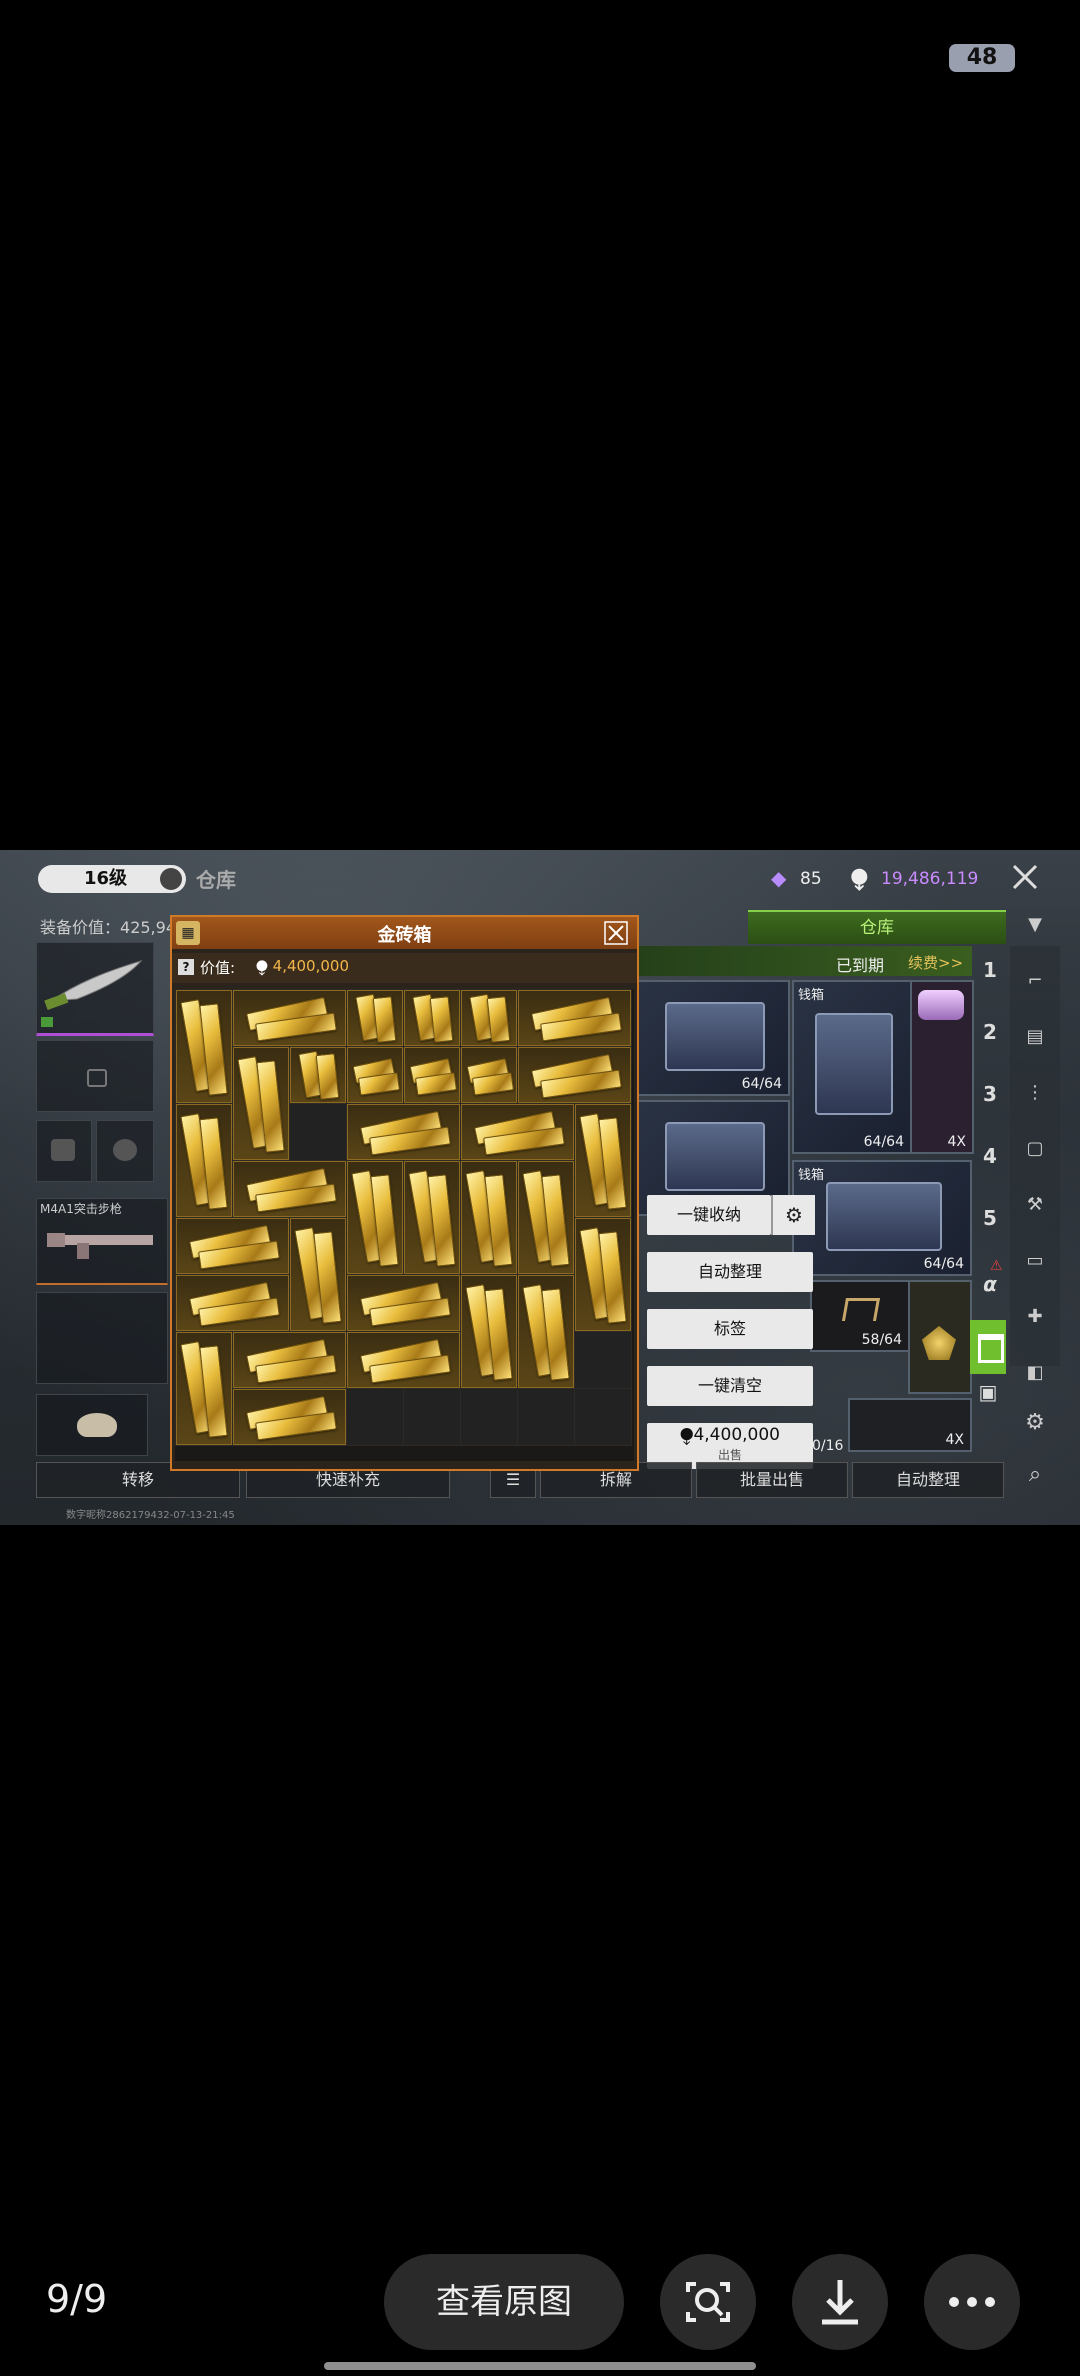 The height and width of the screenshot is (2376, 1080). I want to click on medal-icon, so click(939, 1343).